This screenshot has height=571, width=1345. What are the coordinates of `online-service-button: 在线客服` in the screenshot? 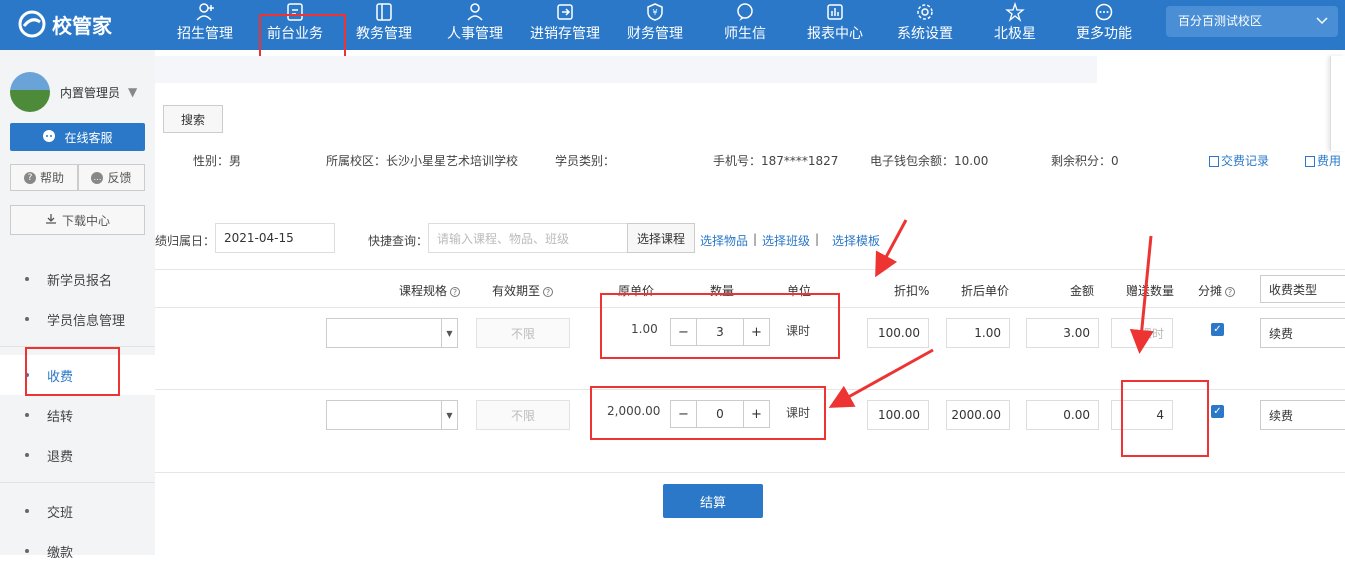 It's located at (77, 137).